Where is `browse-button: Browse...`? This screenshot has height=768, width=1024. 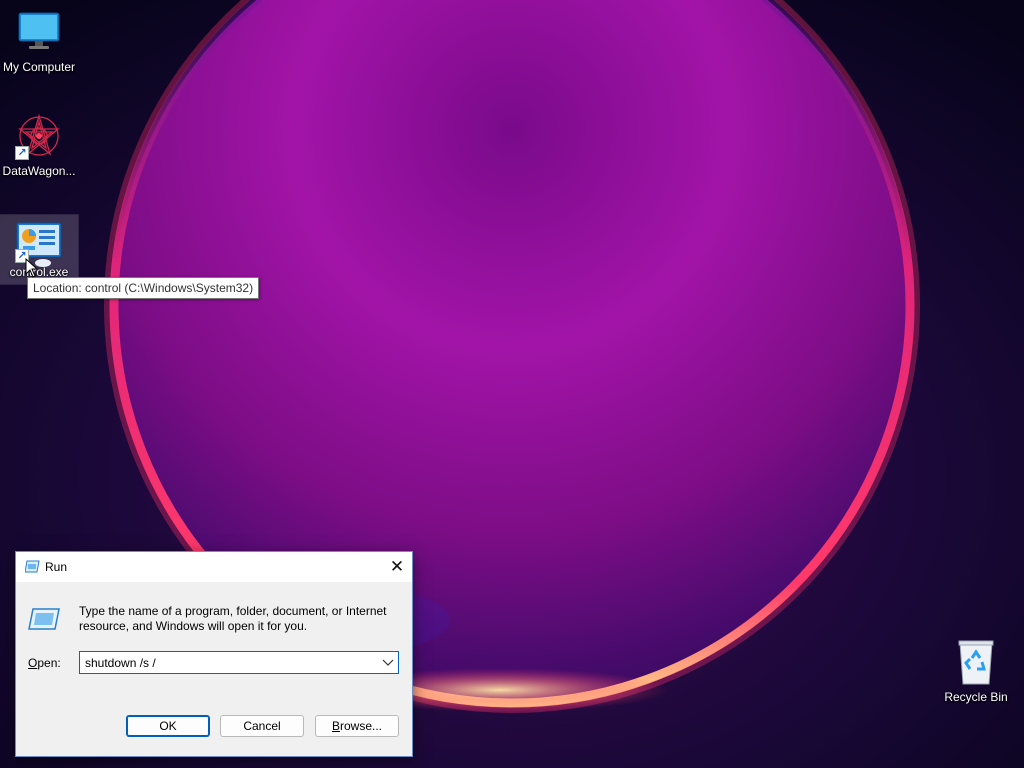
browse-button: Browse... is located at coordinates (357, 726).